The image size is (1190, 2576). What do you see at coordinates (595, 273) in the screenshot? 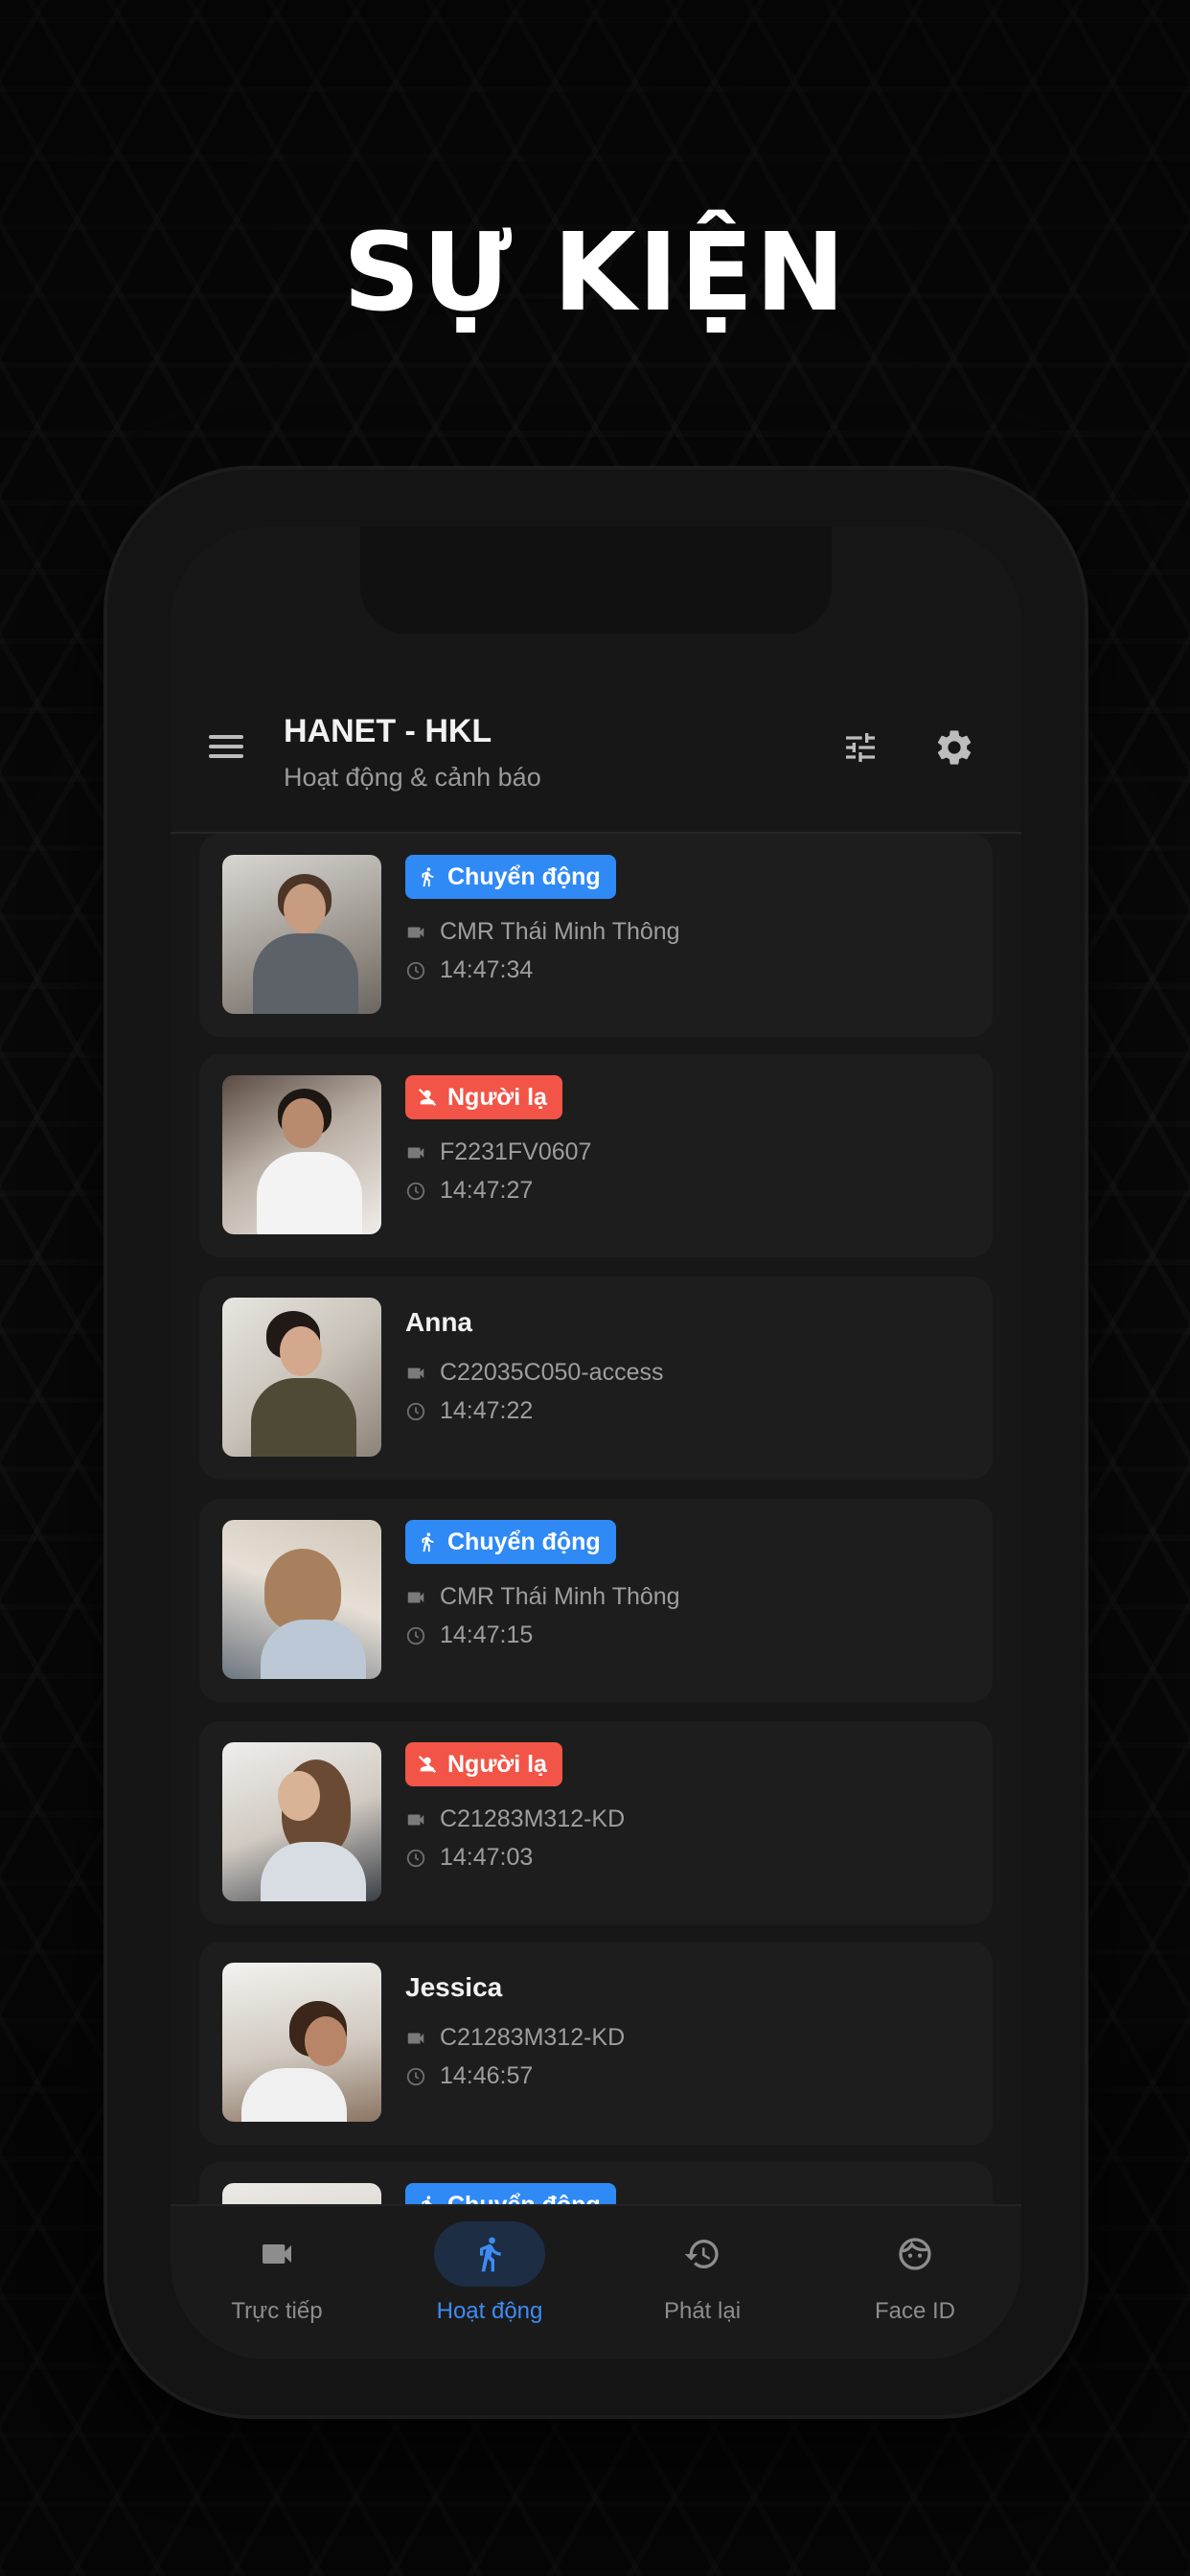
I see `promo-headline: SỰ KIỆN` at bounding box center [595, 273].